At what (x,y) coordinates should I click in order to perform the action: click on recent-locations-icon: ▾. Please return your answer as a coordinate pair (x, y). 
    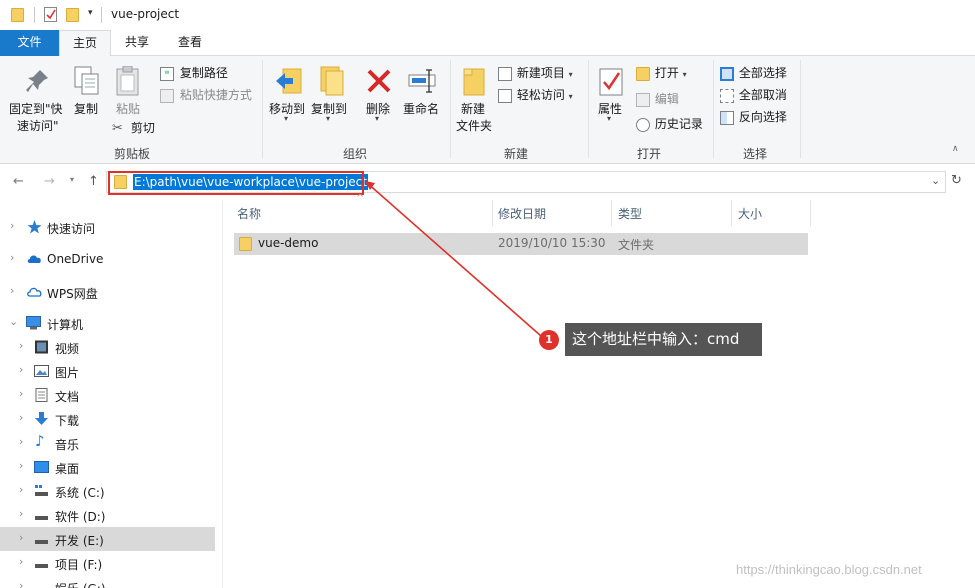
    Looking at the image, I should click on (72, 179).